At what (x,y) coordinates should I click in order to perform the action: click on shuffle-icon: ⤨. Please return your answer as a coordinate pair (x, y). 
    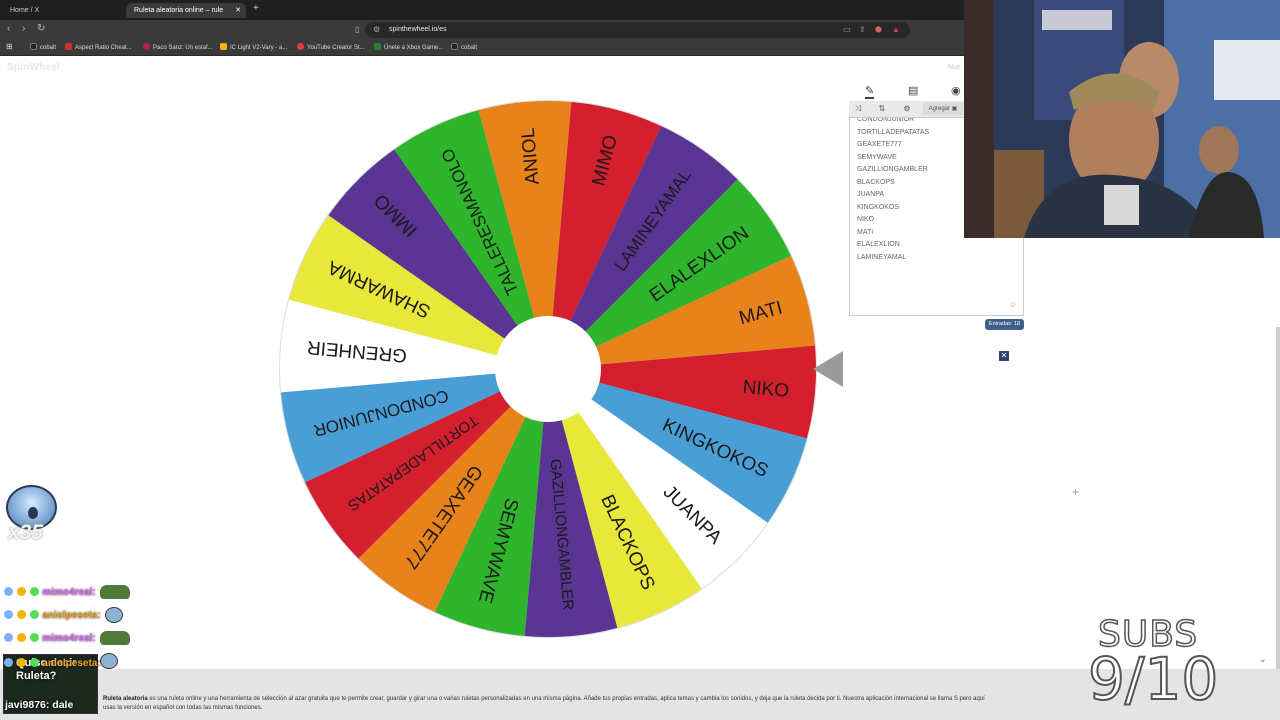
    Looking at the image, I should click on (858, 109).